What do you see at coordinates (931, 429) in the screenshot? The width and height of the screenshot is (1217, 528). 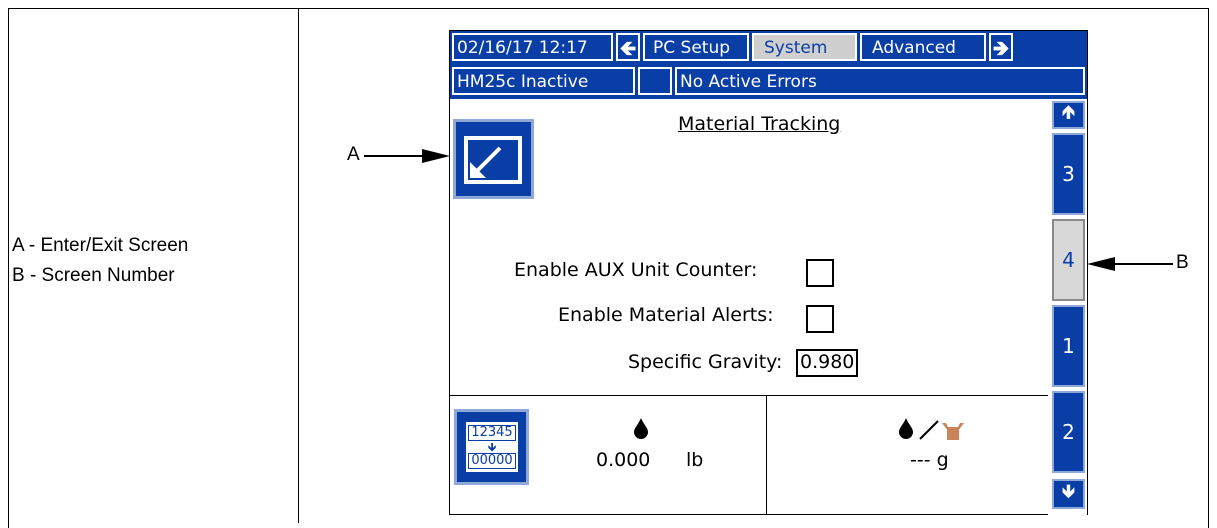 I see `drop-per-cup-icon` at bounding box center [931, 429].